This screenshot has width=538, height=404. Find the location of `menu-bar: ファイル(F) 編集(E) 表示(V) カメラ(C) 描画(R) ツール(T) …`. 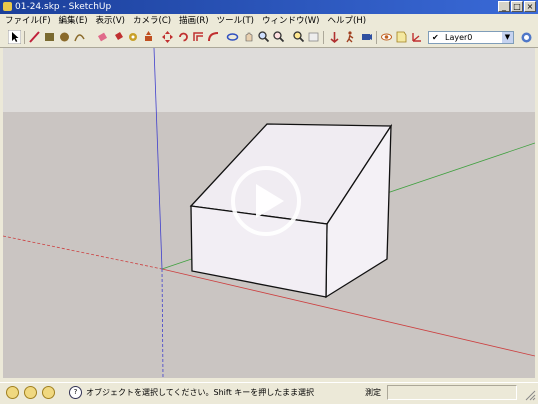

menu-bar: ファイル(F) 編集(E) 表示(V) カメラ(C) 描画(R) ツール(T) … is located at coordinates (269, 21).